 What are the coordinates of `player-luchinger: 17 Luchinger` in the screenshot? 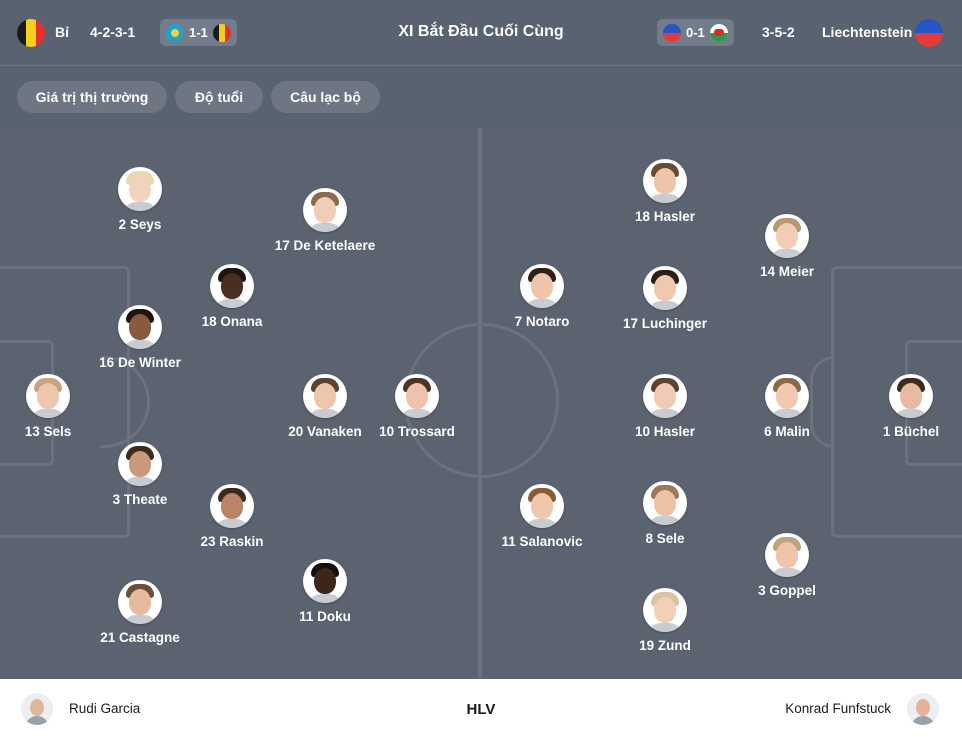 It's located at (665, 299).